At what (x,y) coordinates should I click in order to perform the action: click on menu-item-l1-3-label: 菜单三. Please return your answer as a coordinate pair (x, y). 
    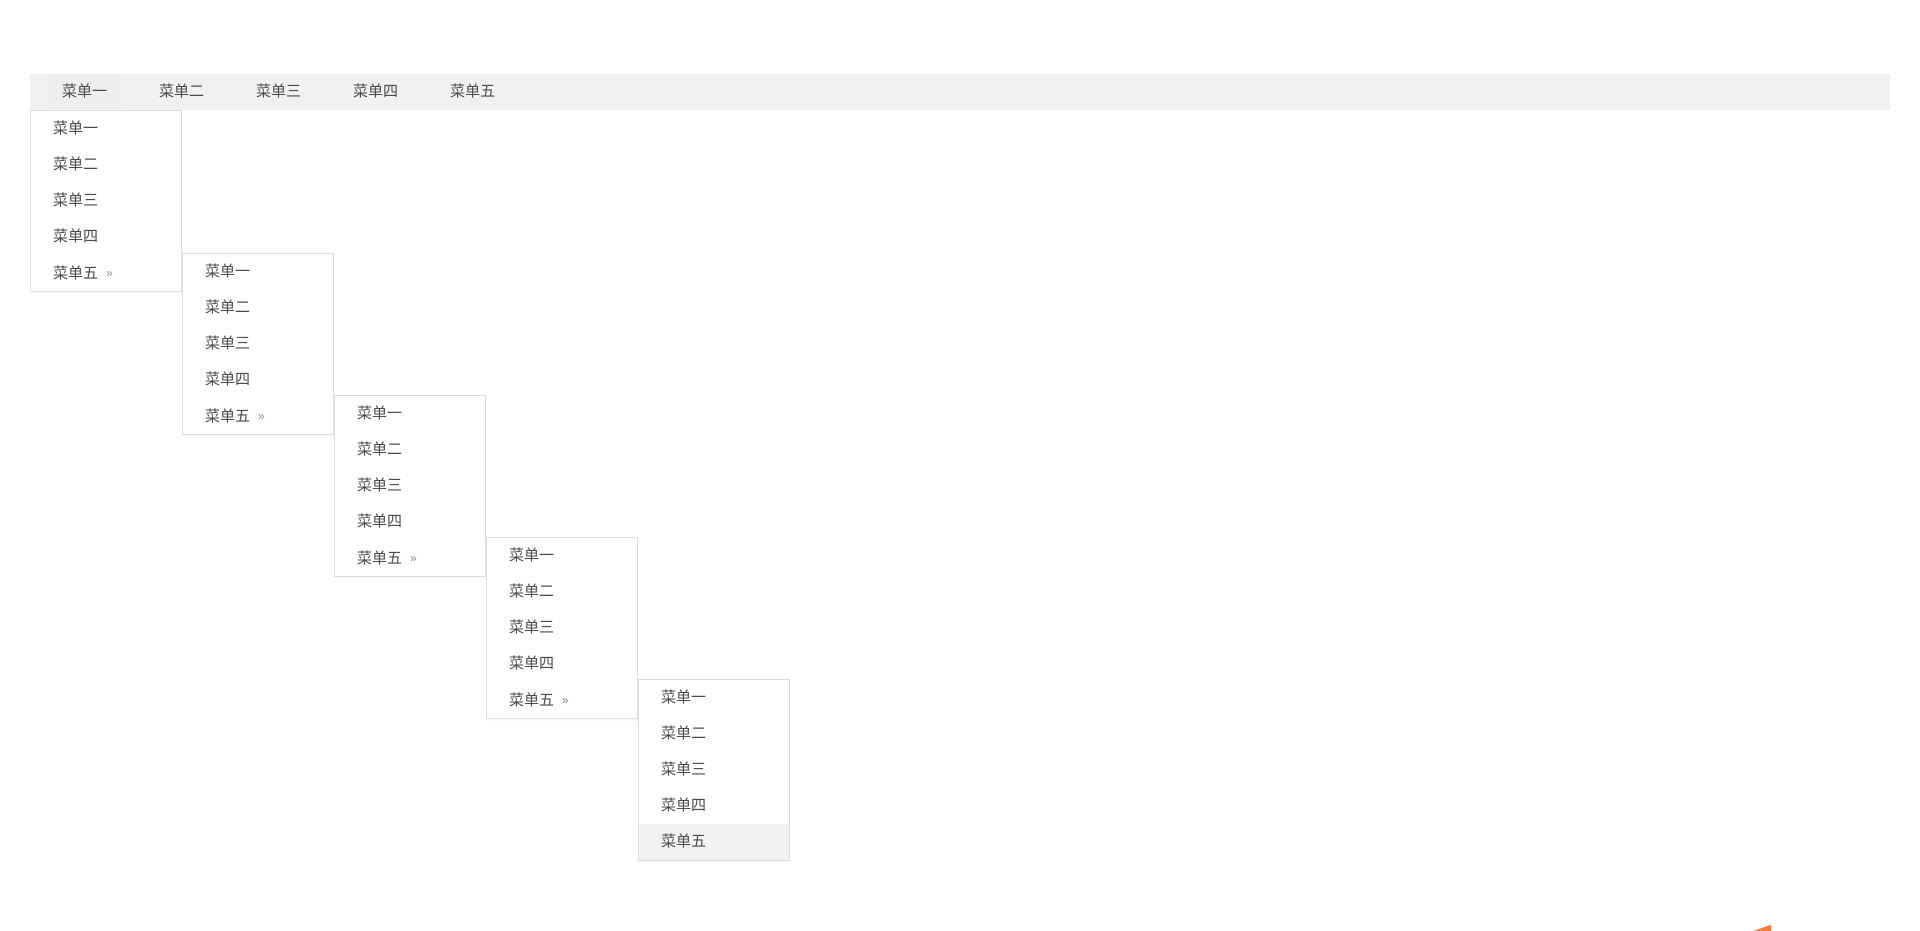
    Looking at the image, I should click on (76, 200).